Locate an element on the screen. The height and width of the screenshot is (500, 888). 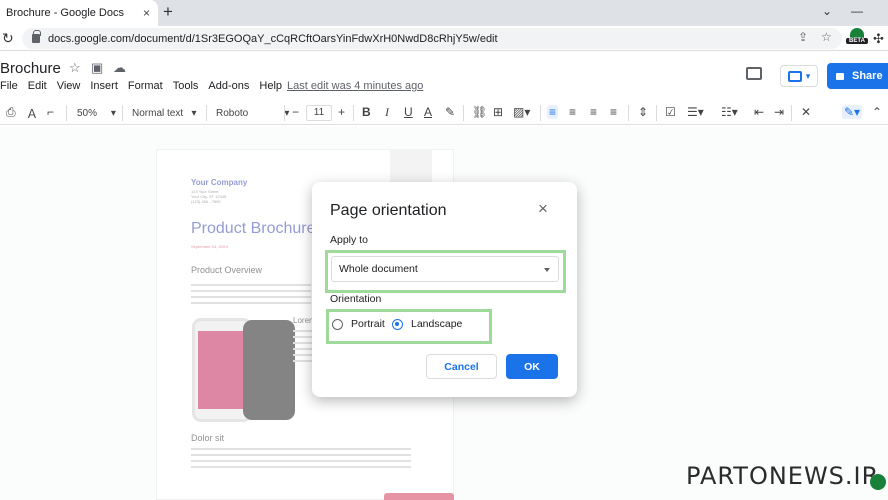
paint-format-icon: ⌐ is located at coordinates (50, 112).